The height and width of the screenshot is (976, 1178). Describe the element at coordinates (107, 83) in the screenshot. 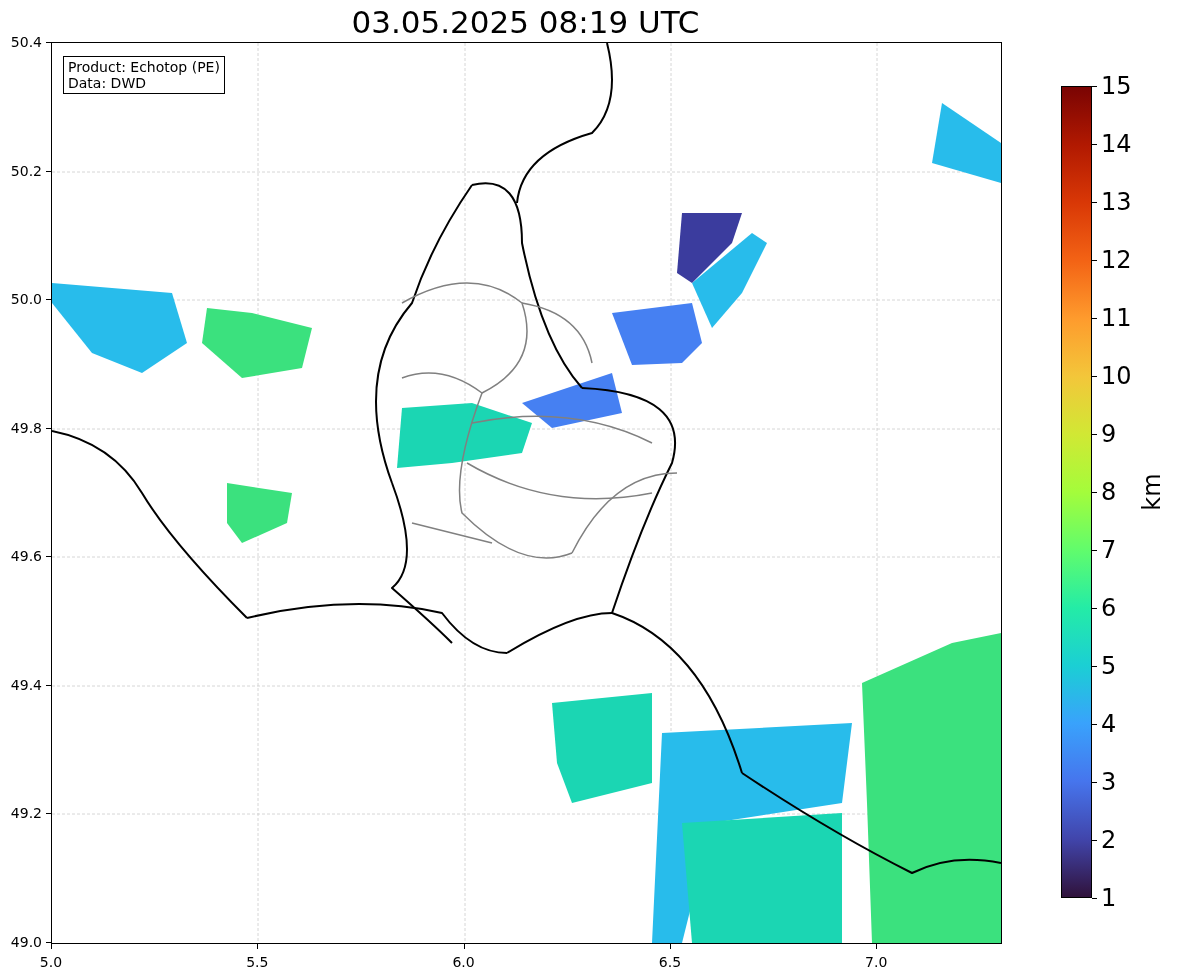

I see `info-text: Data: DWD` at that location.